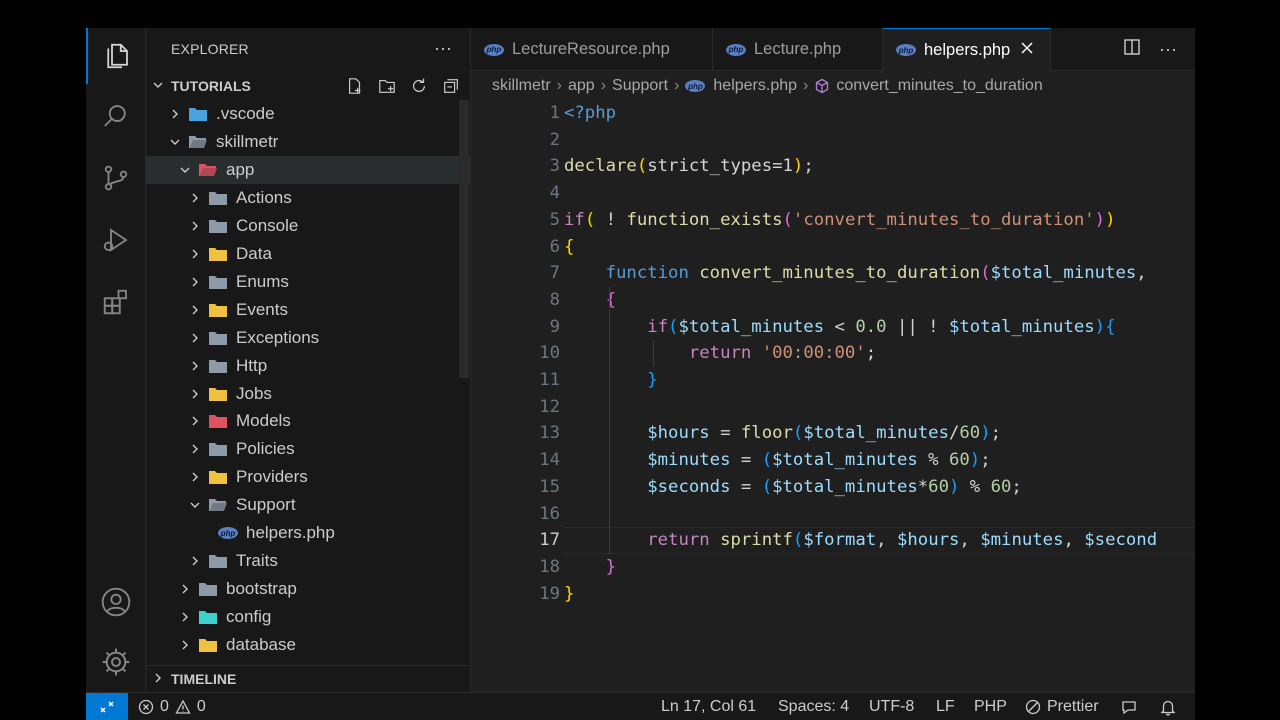  What do you see at coordinates (355, 86) in the screenshot?
I see `new-file-icon` at bounding box center [355, 86].